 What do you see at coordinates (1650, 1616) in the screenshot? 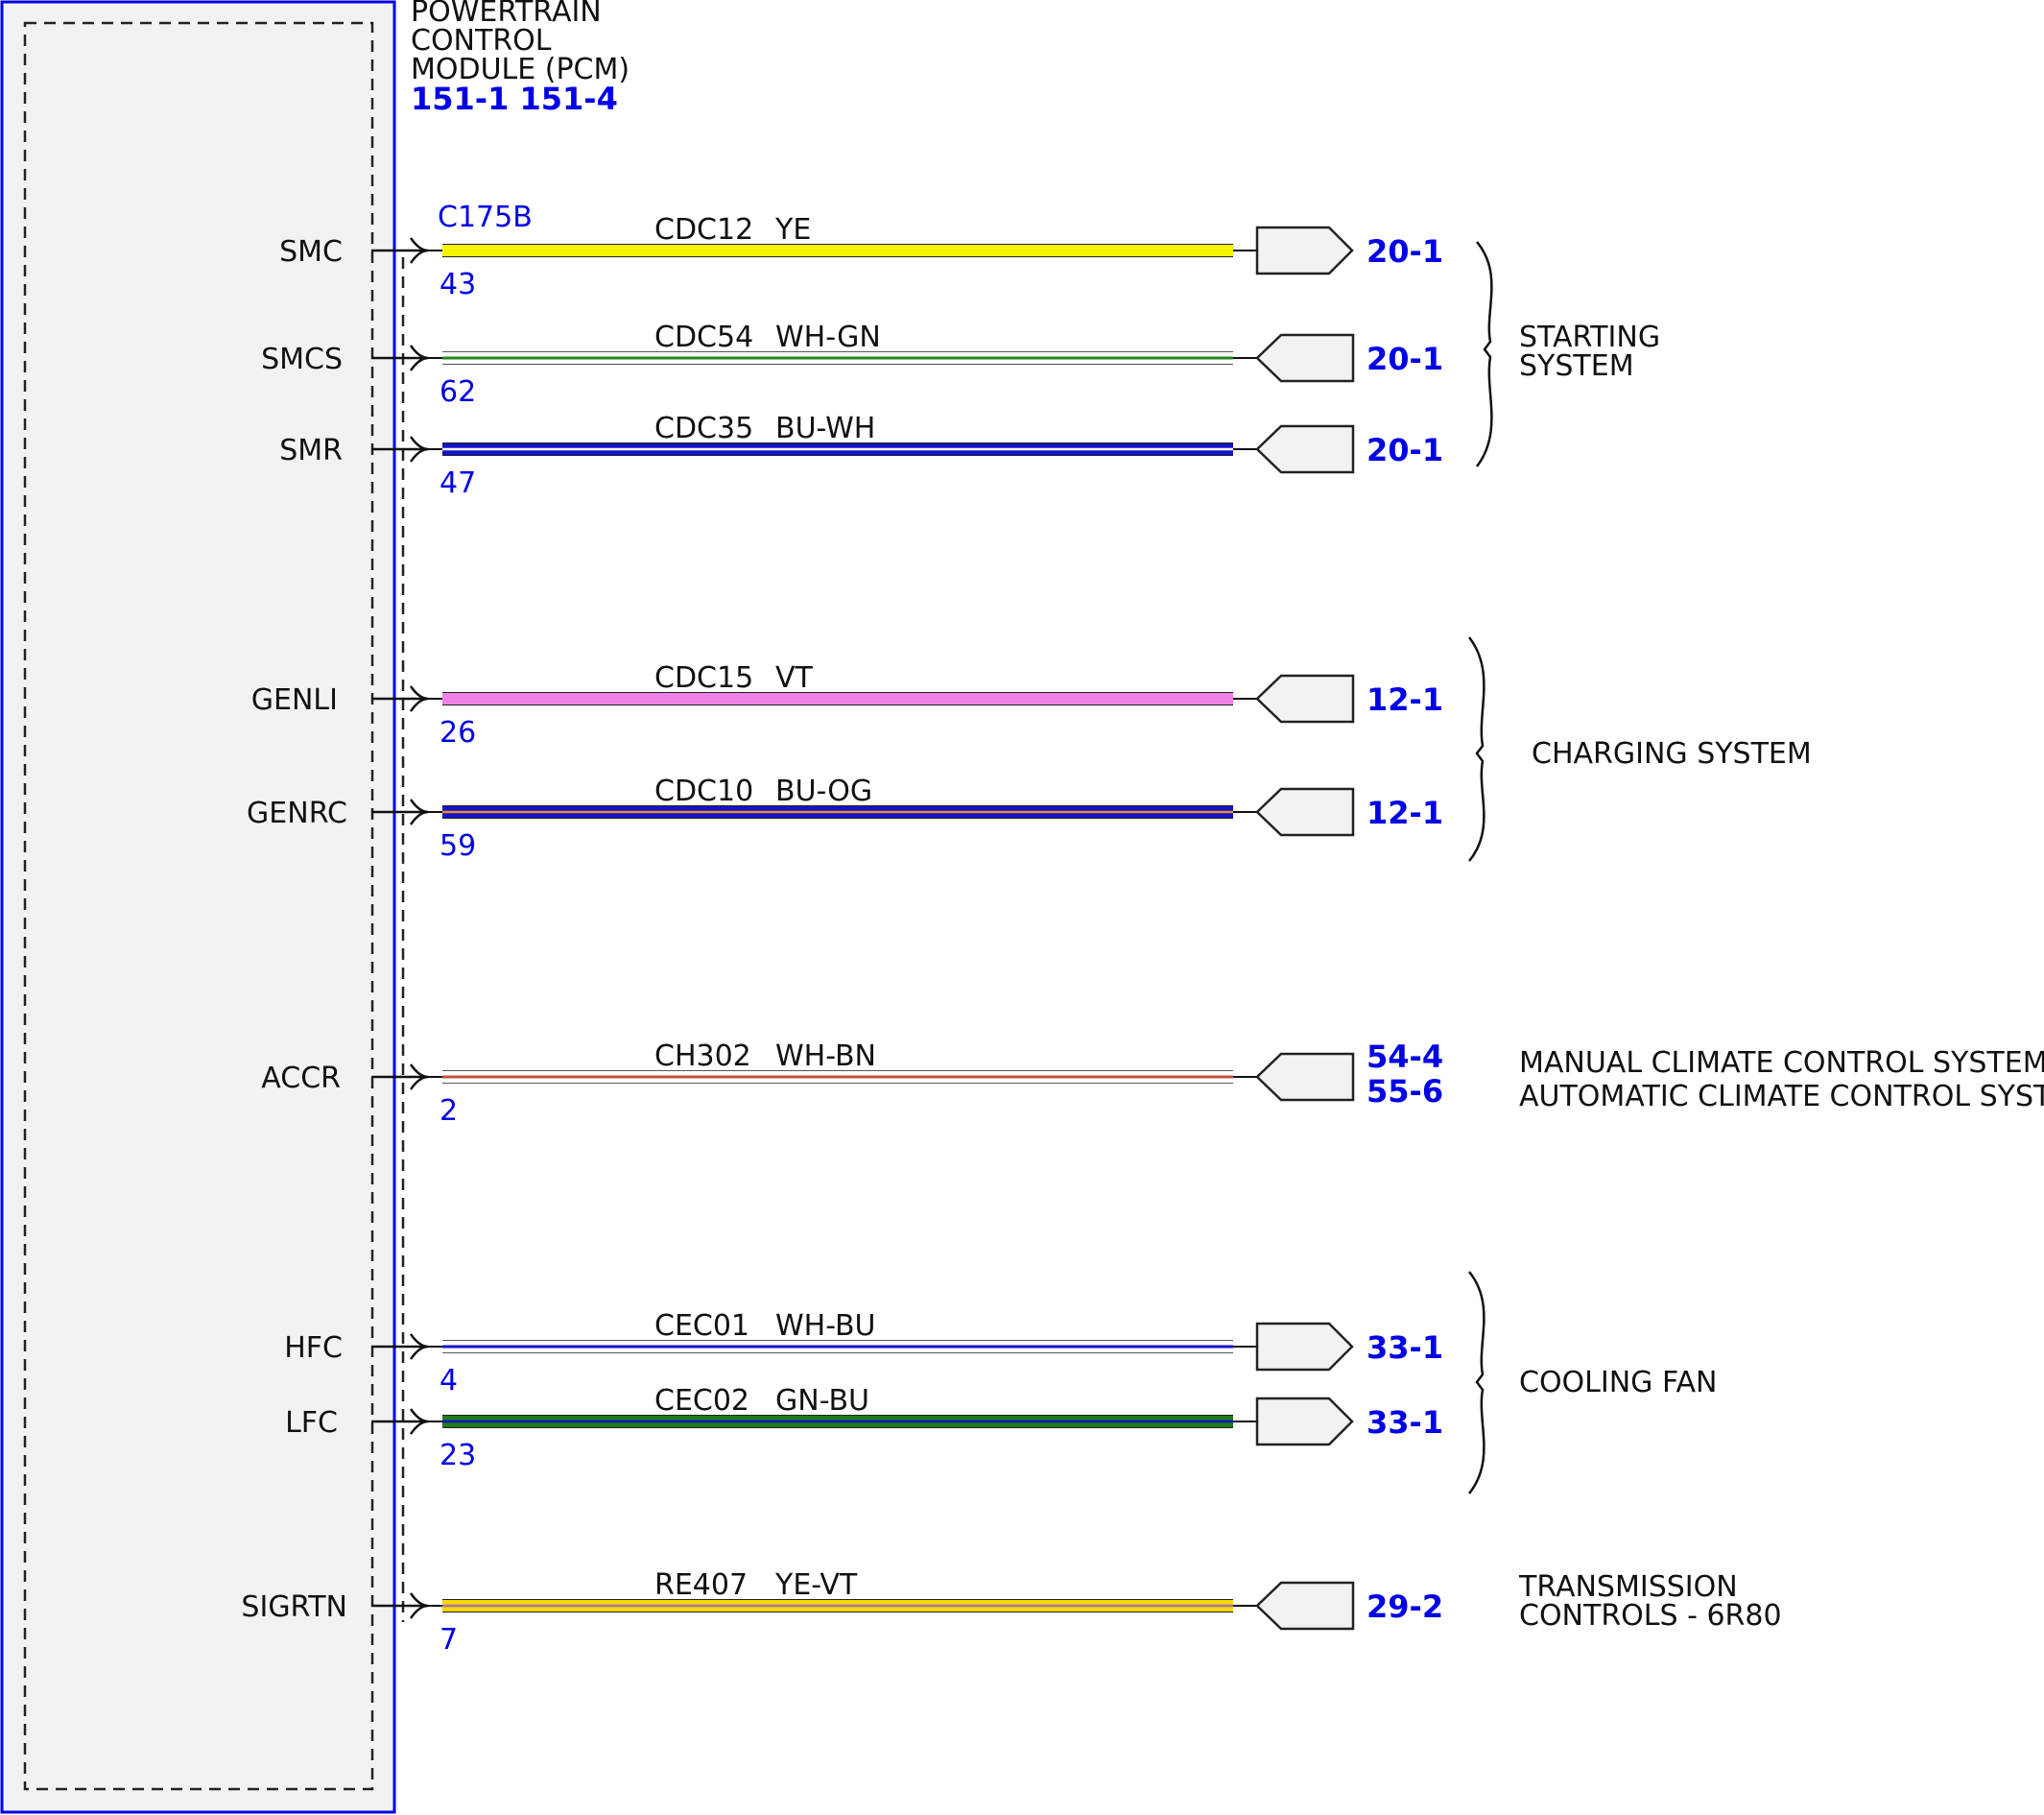
I see `group-label-line-2: CONTROLS - 6R80` at bounding box center [1650, 1616].